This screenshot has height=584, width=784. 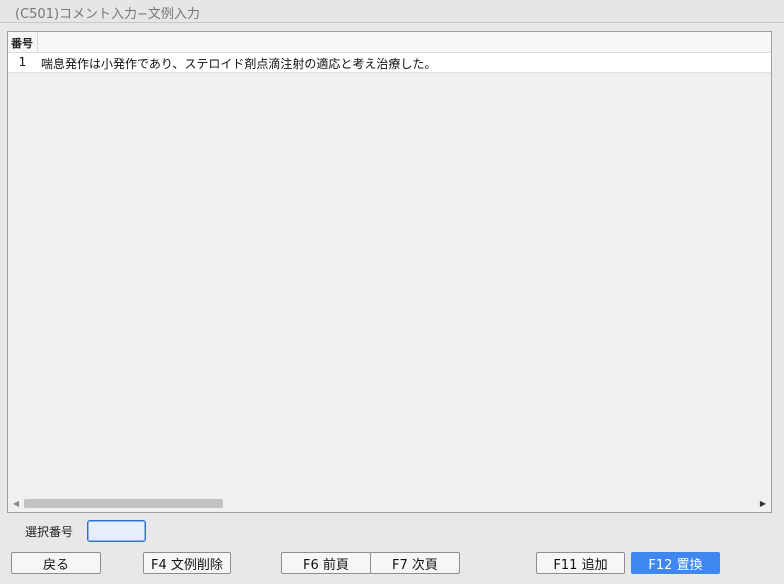 I want to click on f11-add-button: F11 追加, so click(x=580, y=563).